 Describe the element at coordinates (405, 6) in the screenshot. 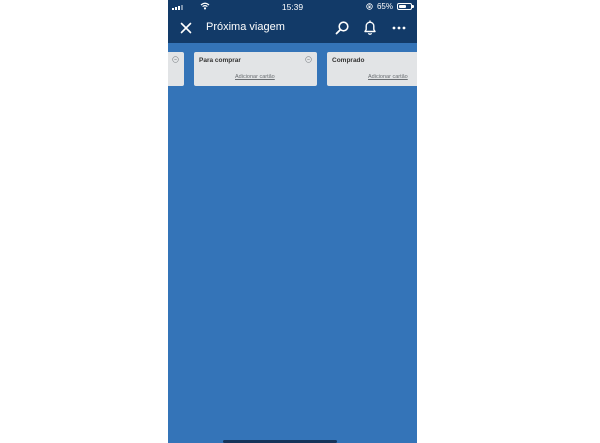

I see `battery-icon` at that location.